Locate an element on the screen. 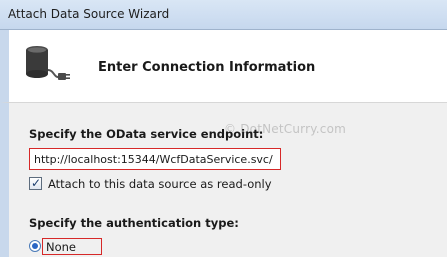 Image resolution: width=447 pixels, height=257 pixels. readonly-checkbox: ✓ is located at coordinates (35, 183).